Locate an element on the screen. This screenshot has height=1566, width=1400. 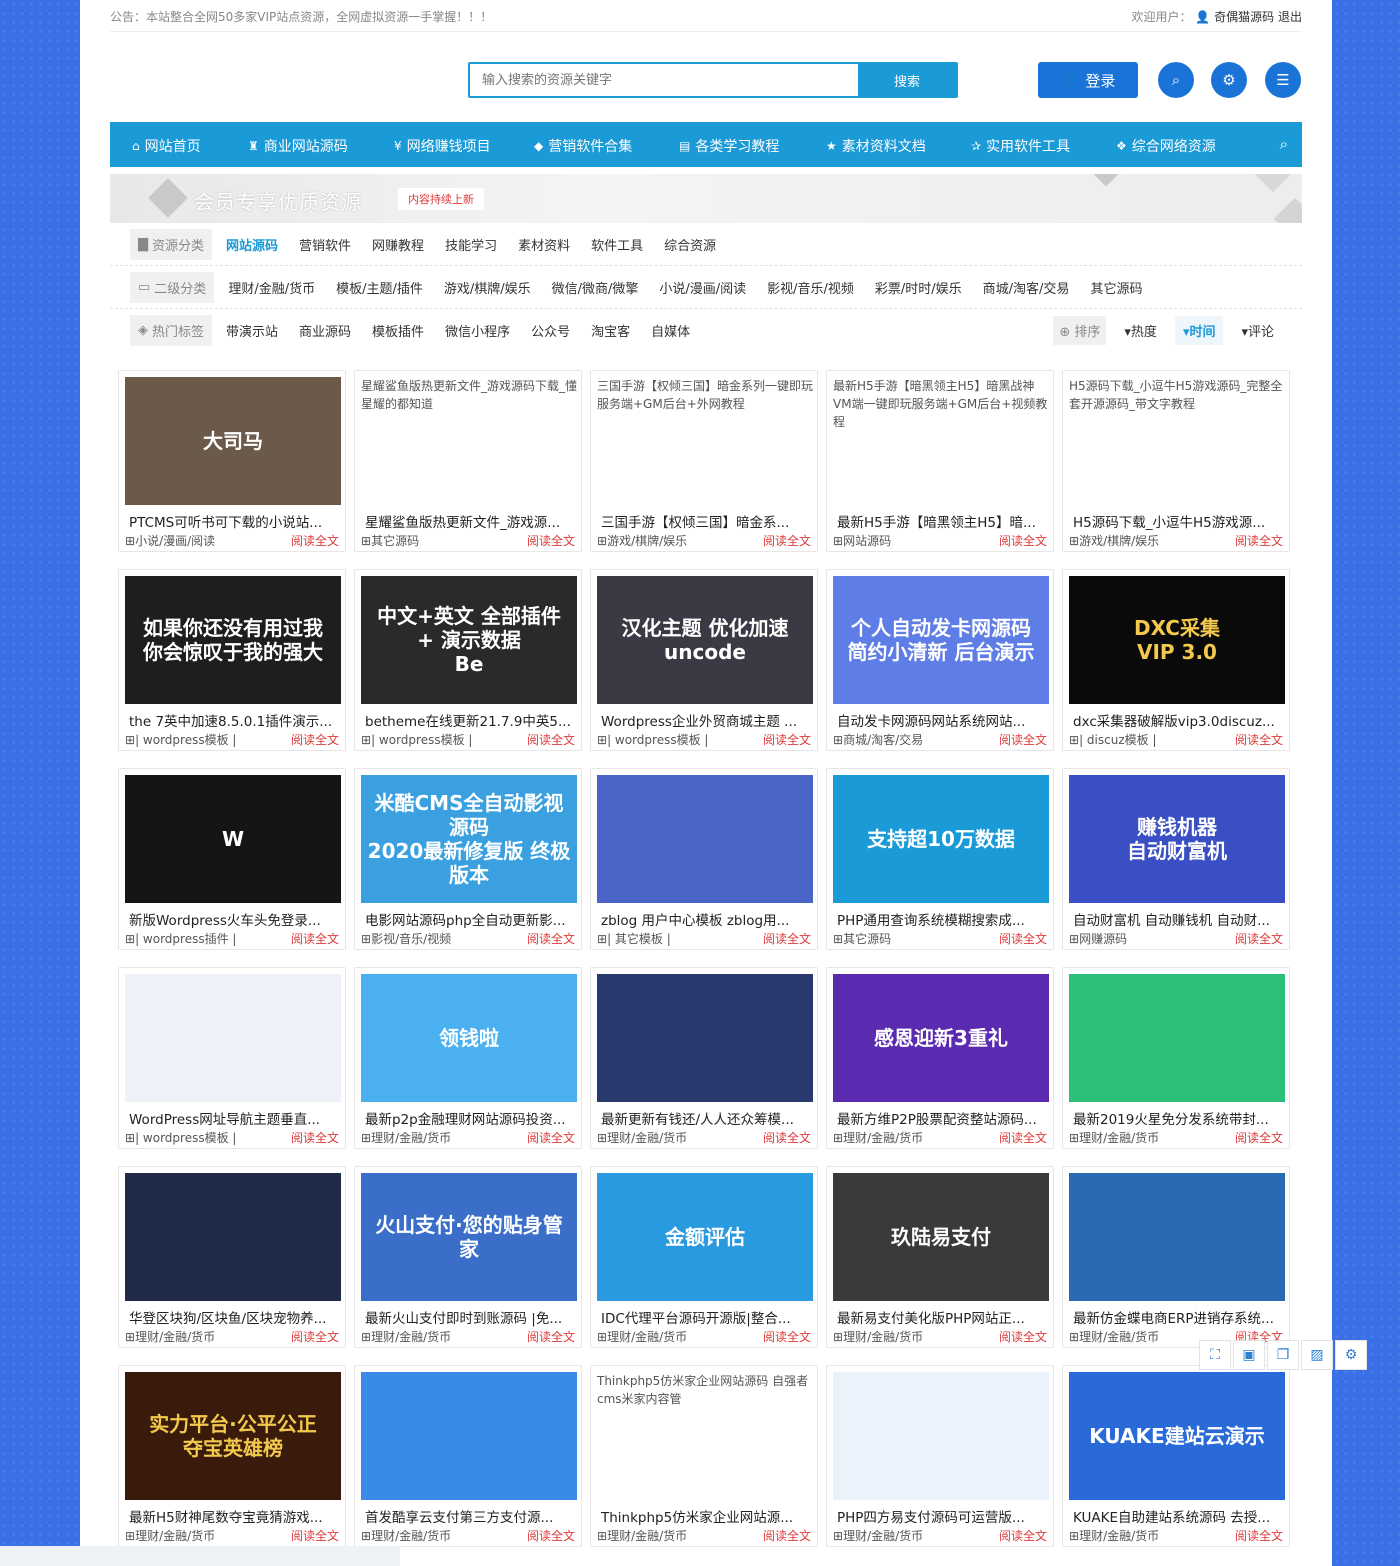
copy-icon: ❐ is located at coordinates (1283, 1355).